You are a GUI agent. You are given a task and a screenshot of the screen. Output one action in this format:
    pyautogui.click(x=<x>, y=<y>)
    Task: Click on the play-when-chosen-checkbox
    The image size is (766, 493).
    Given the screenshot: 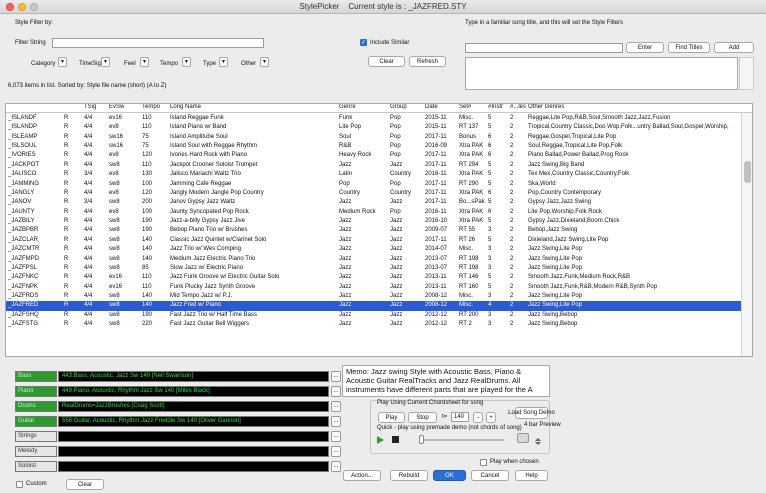 What is the action you would take?
    pyautogui.click(x=483, y=462)
    